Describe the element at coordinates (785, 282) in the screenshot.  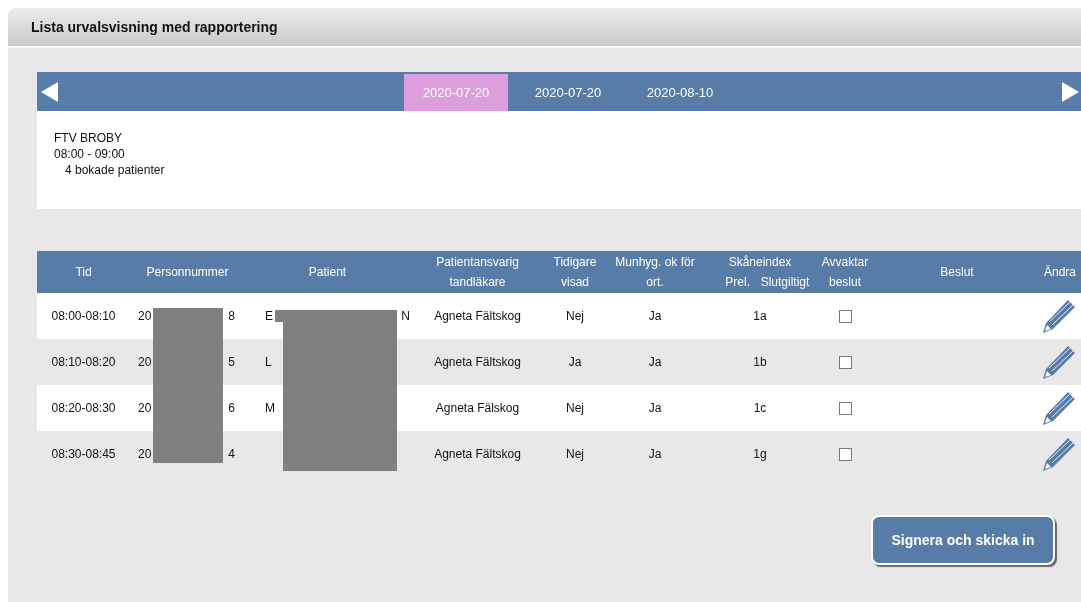
I see `column-header: Slutgiltigt` at that location.